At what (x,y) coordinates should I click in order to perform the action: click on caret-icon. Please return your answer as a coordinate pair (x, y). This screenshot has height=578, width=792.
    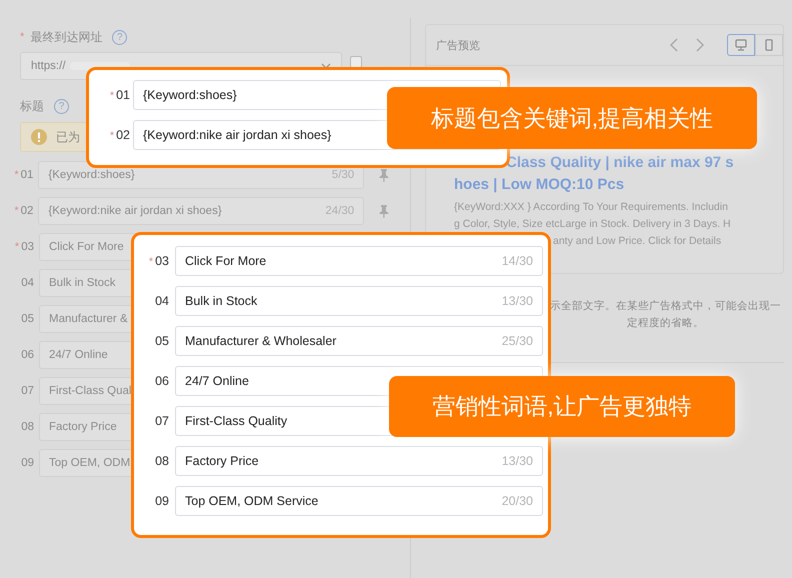
    Looking at the image, I should click on (326, 66).